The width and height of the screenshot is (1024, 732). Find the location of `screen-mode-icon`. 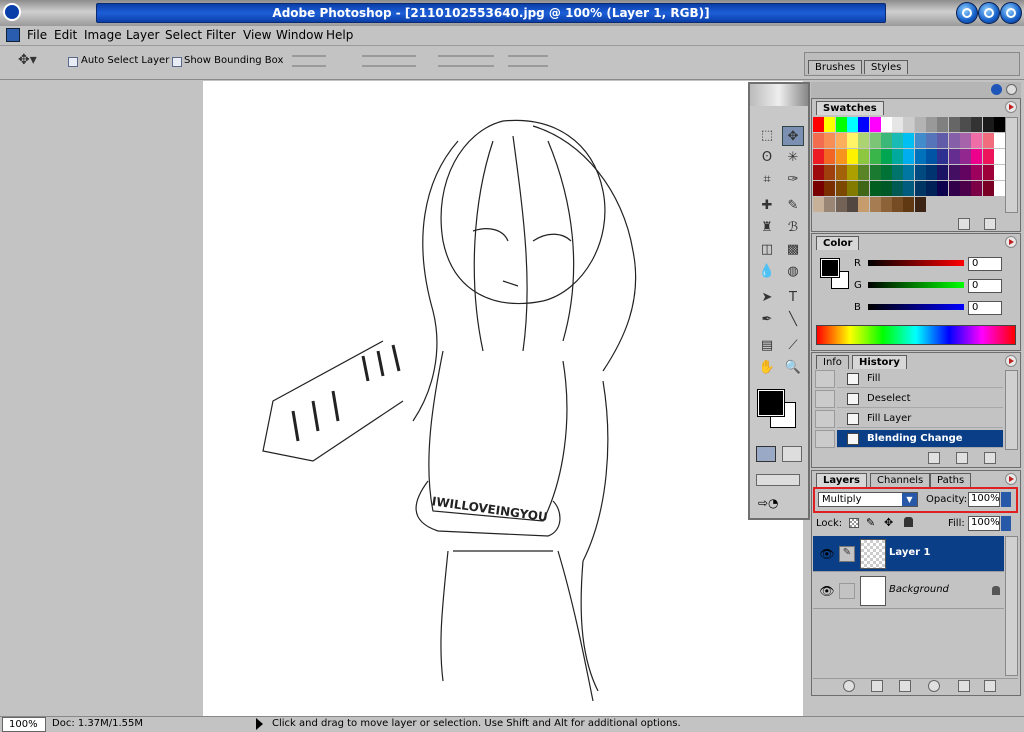

screen-mode-icon is located at coordinates (778, 480).